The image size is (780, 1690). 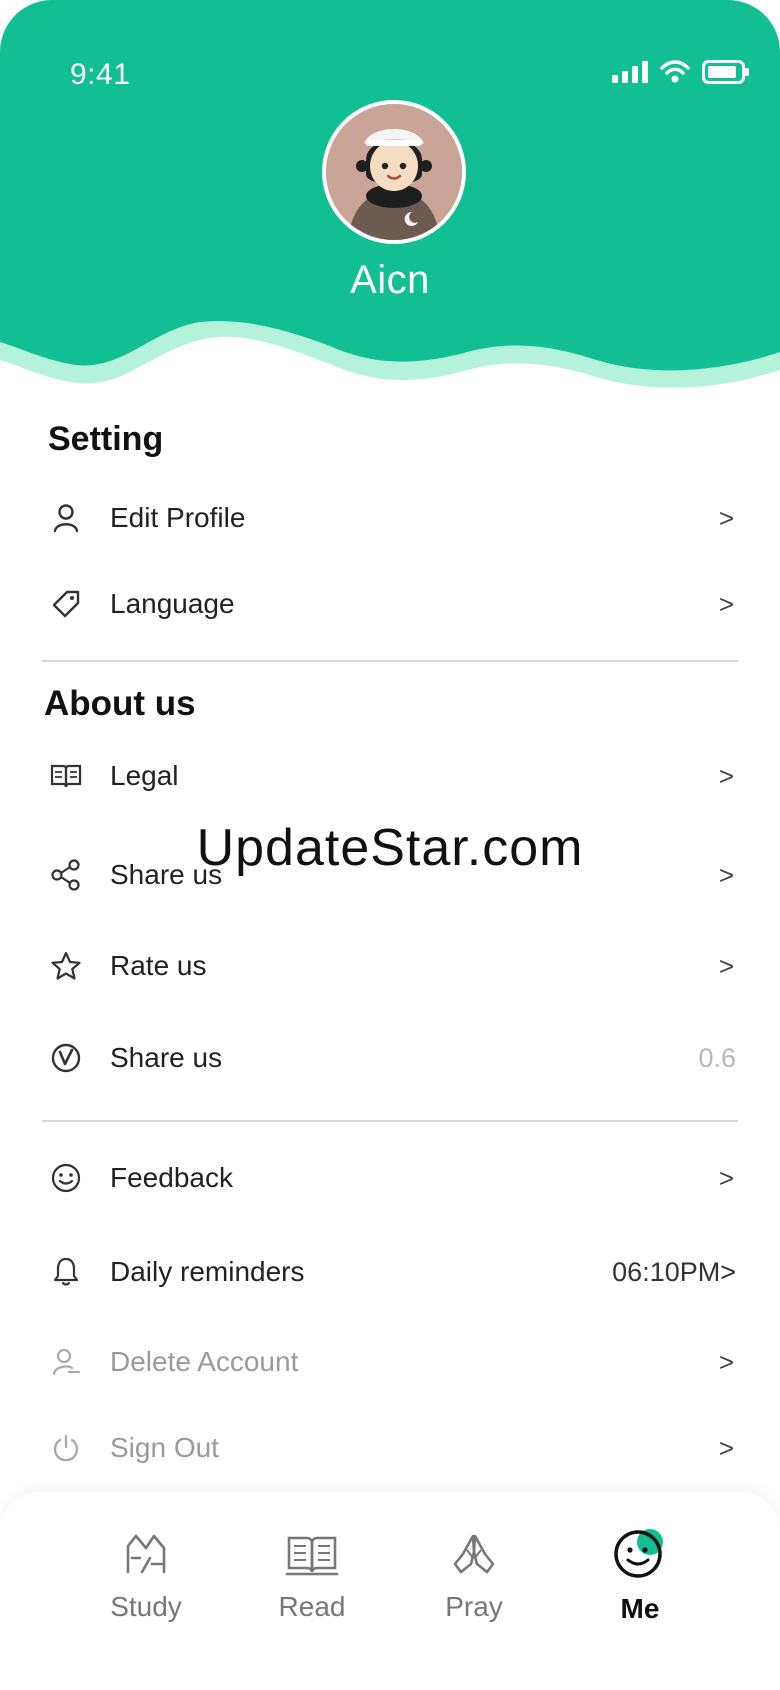 What do you see at coordinates (675, 71) in the screenshot?
I see `wifi-icon` at bounding box center [675, 71].